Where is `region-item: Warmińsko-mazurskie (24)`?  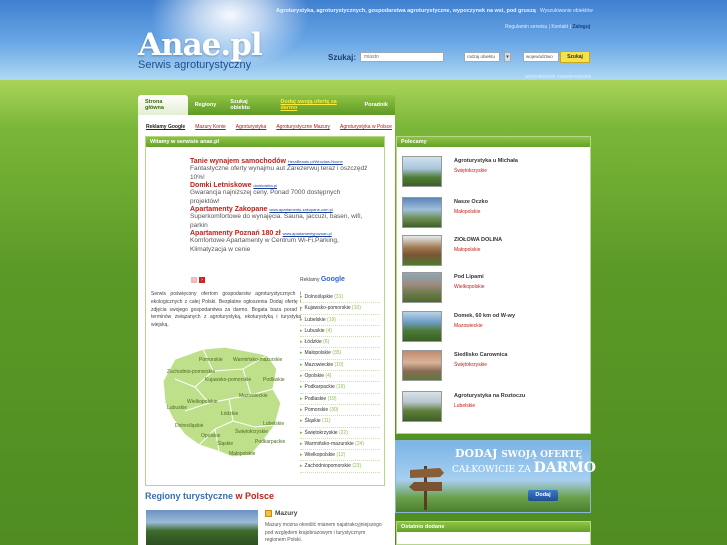 region-item: Warmińsko-mazurskie (24) is located at coordinates (340, 445).